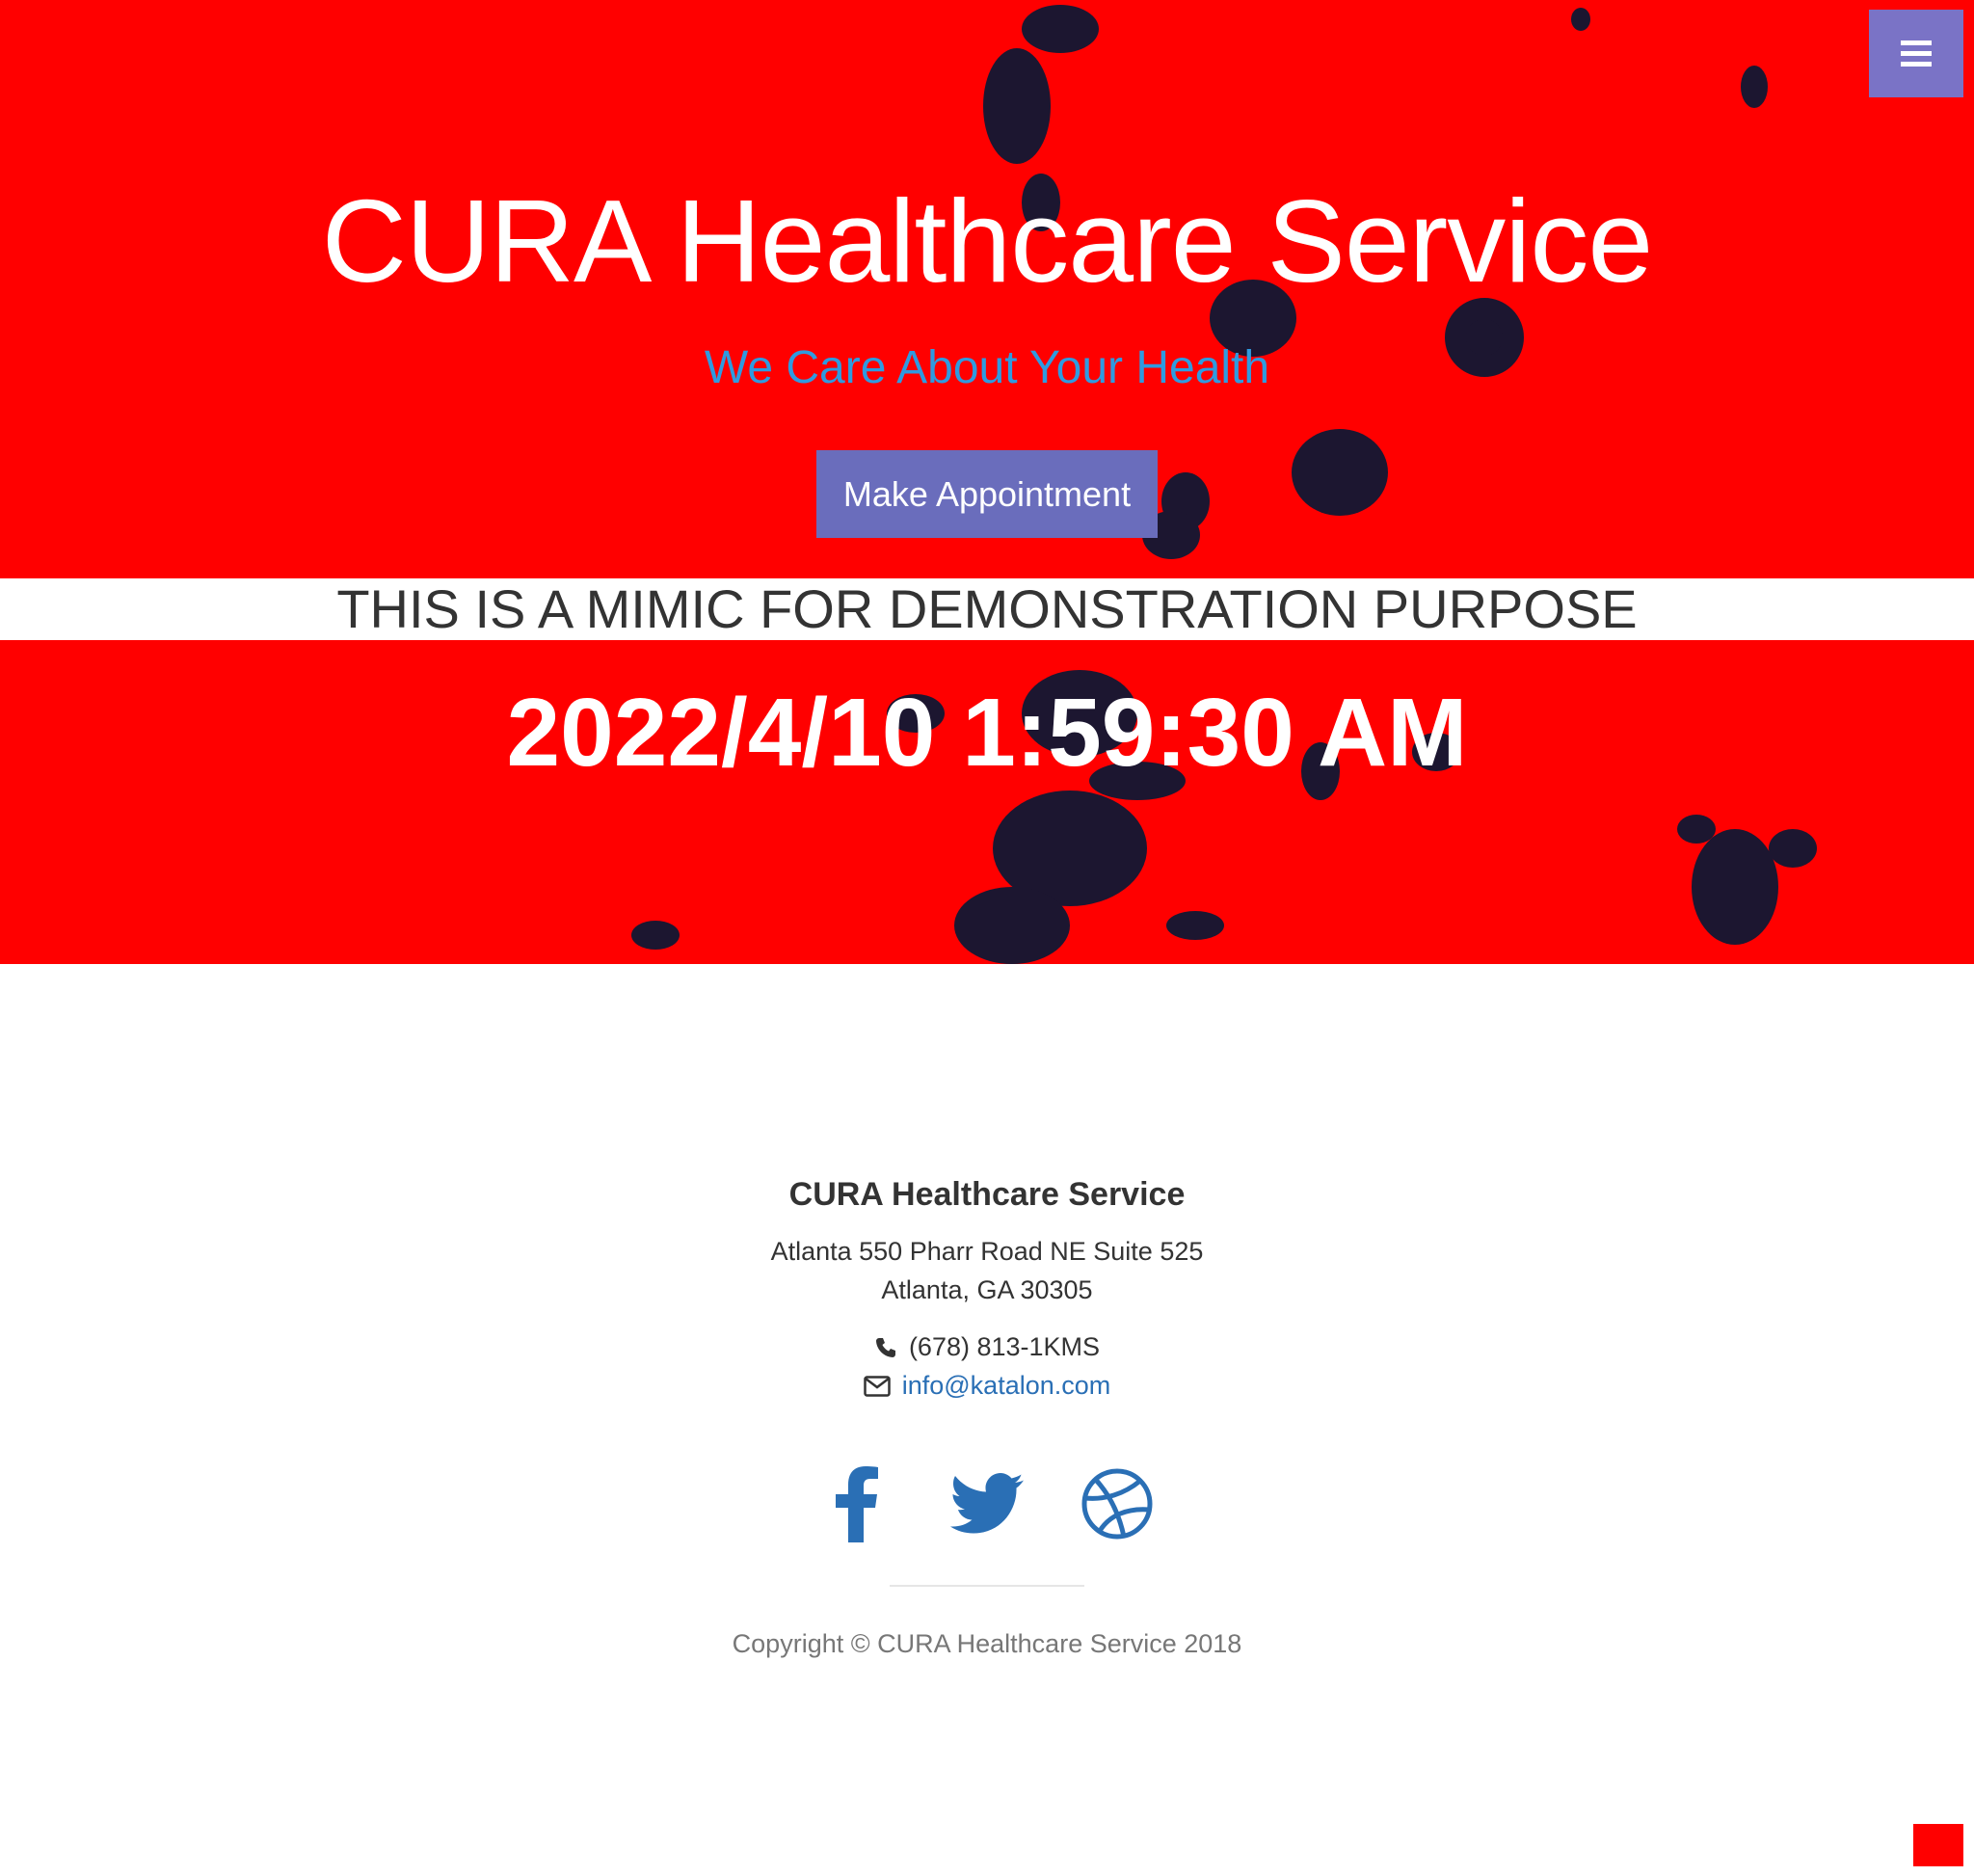 Image resolution: width=1974 pixels, height=1876 pixels. I want to click on twitter-icon, so click(987, 1503).